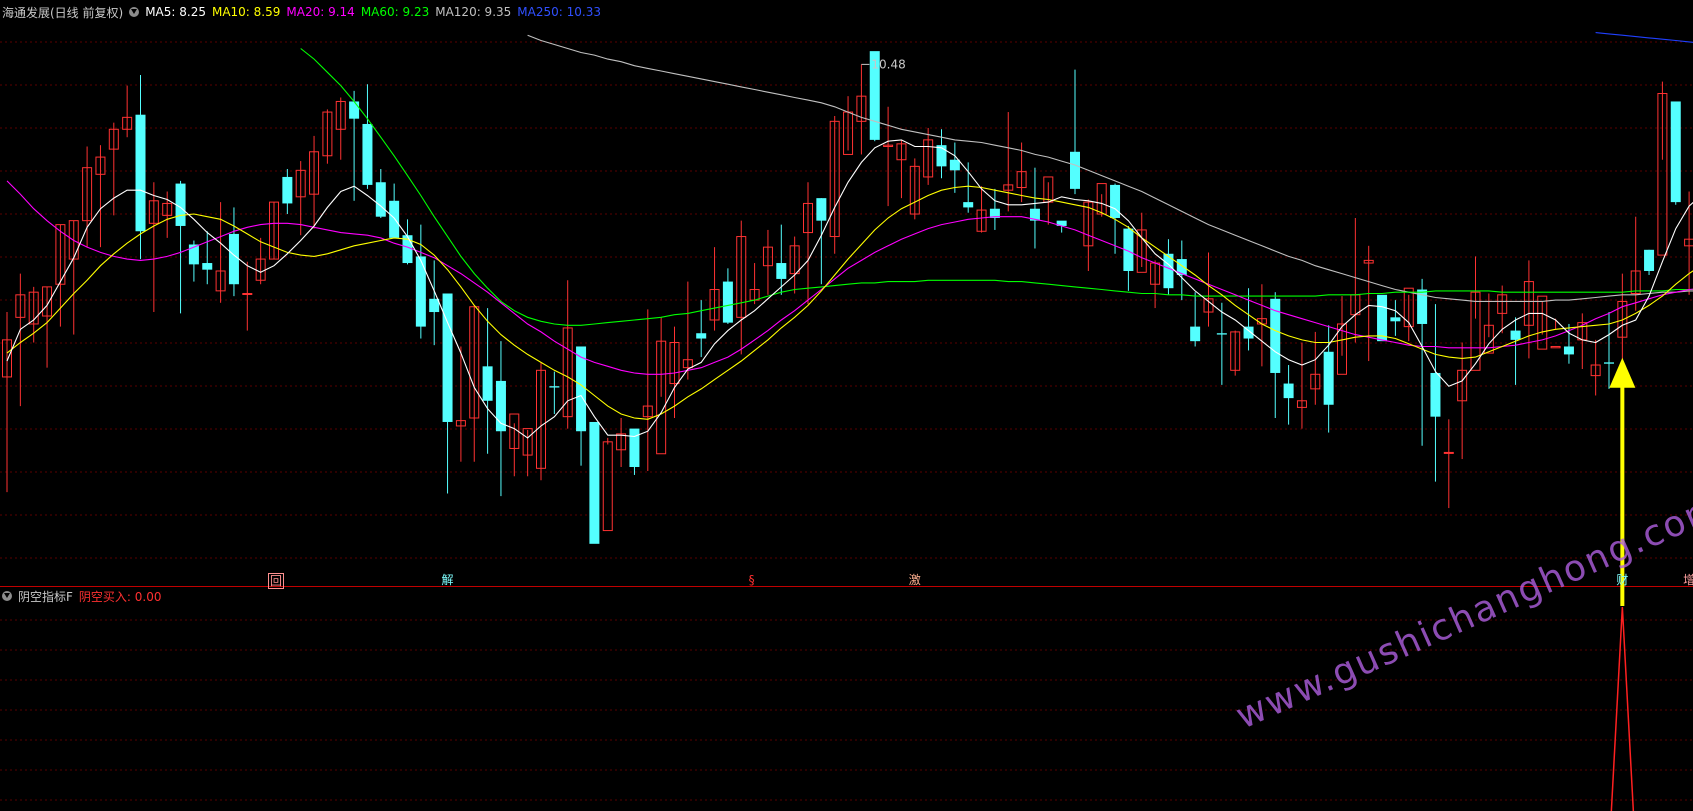 The image size is (1693, 811). Describe the element at coordinates (134, 12) in the screenshot. I see `settings-circle-icon` at that location.